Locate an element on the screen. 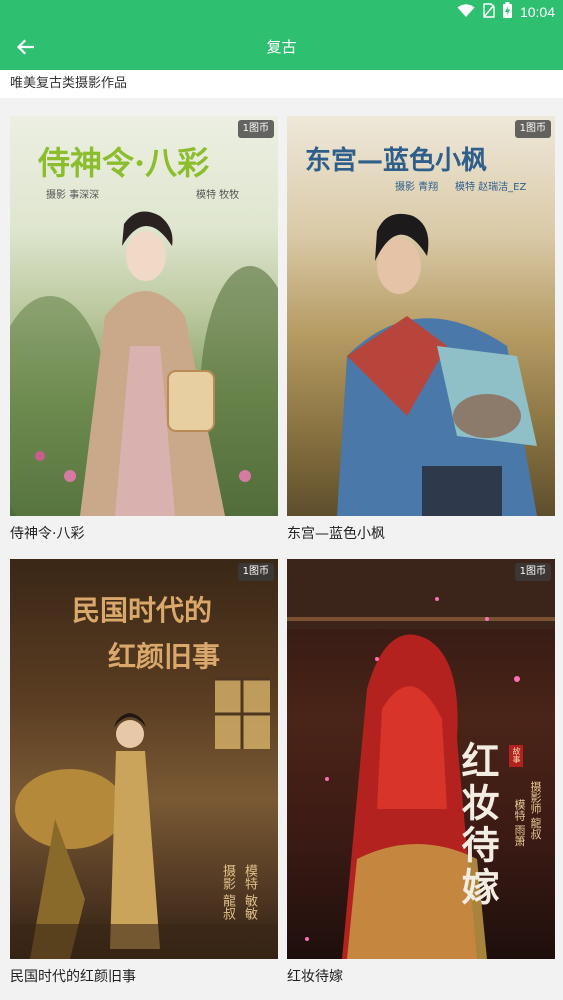  status-time: 10:04 is located at coordinates (537, 12).